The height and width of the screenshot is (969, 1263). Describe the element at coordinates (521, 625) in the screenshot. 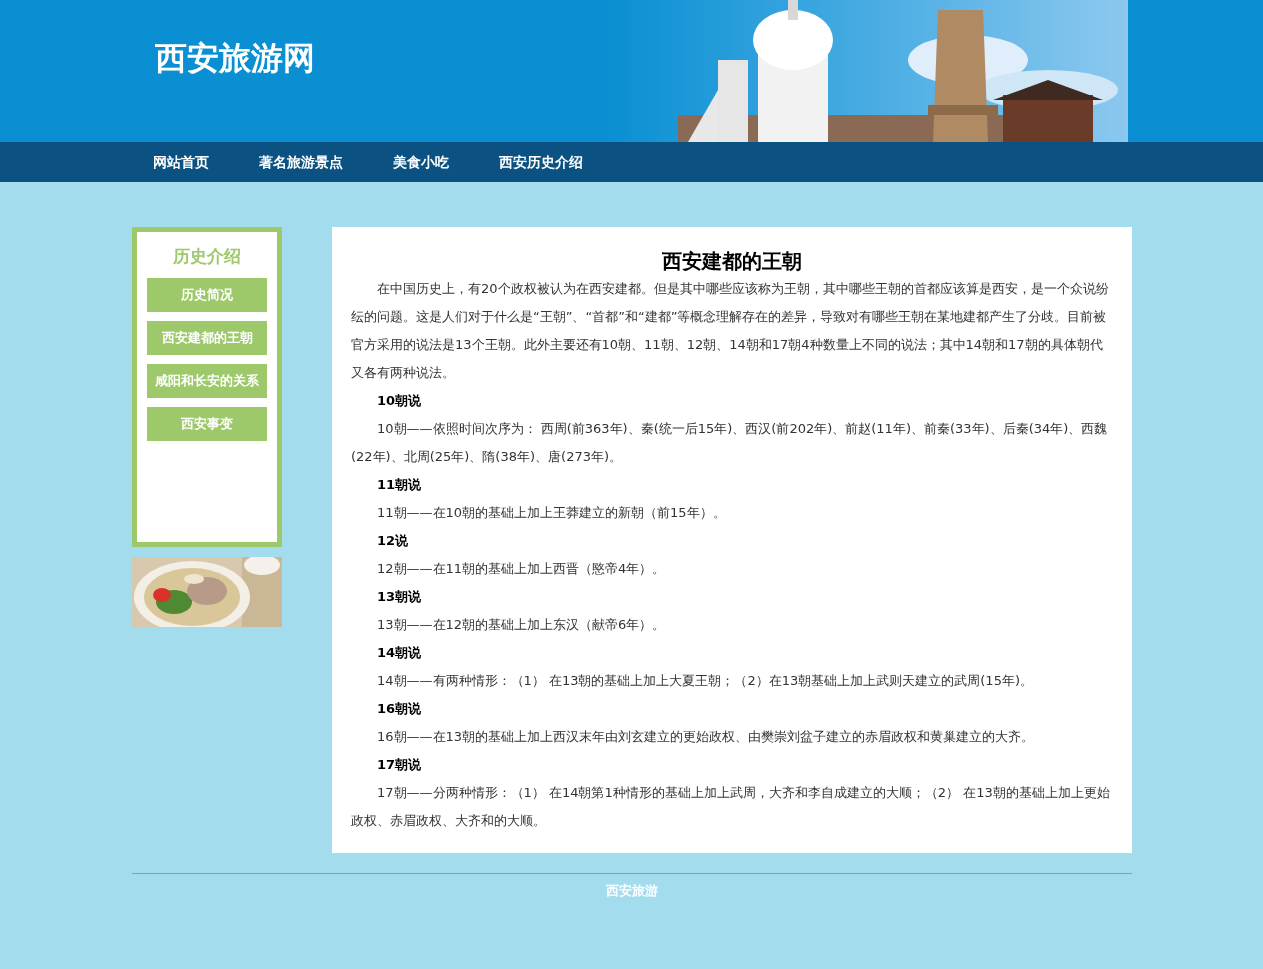

I see `paragraph: 13朝——在12朝的基础上加上东汉（献帝6年）。` at that location.